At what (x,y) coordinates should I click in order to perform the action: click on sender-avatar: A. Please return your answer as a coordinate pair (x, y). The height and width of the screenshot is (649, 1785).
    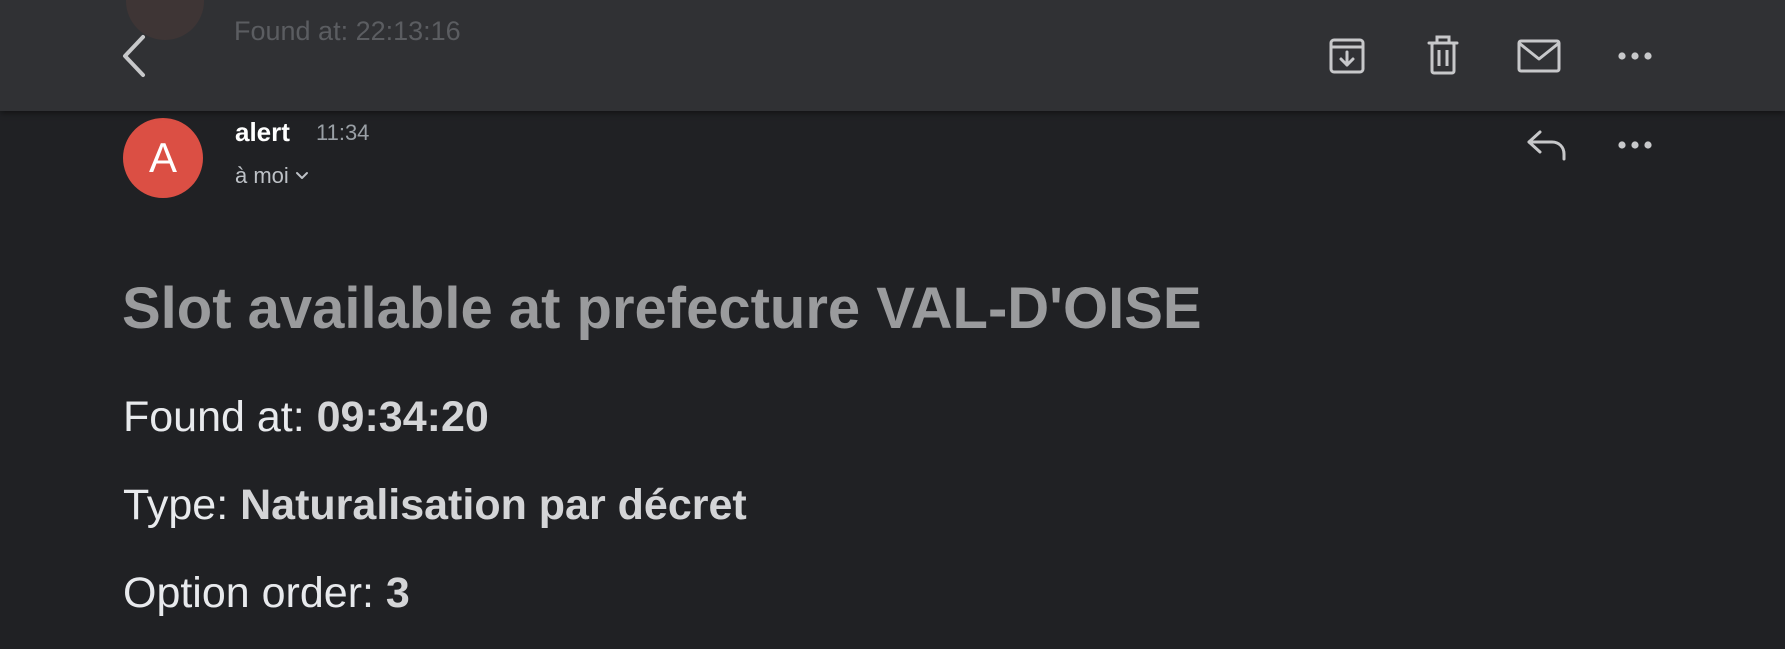
    Looking at the image, I should click on (163, 158).